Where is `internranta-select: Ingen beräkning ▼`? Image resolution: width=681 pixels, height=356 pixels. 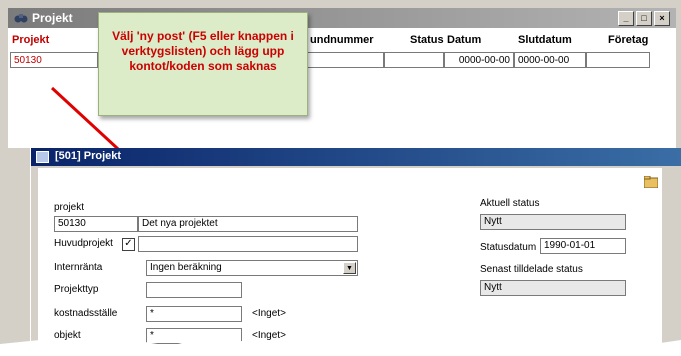
internranta-select: Ingen beräkning ▼ is located at coordinates (252, 268).